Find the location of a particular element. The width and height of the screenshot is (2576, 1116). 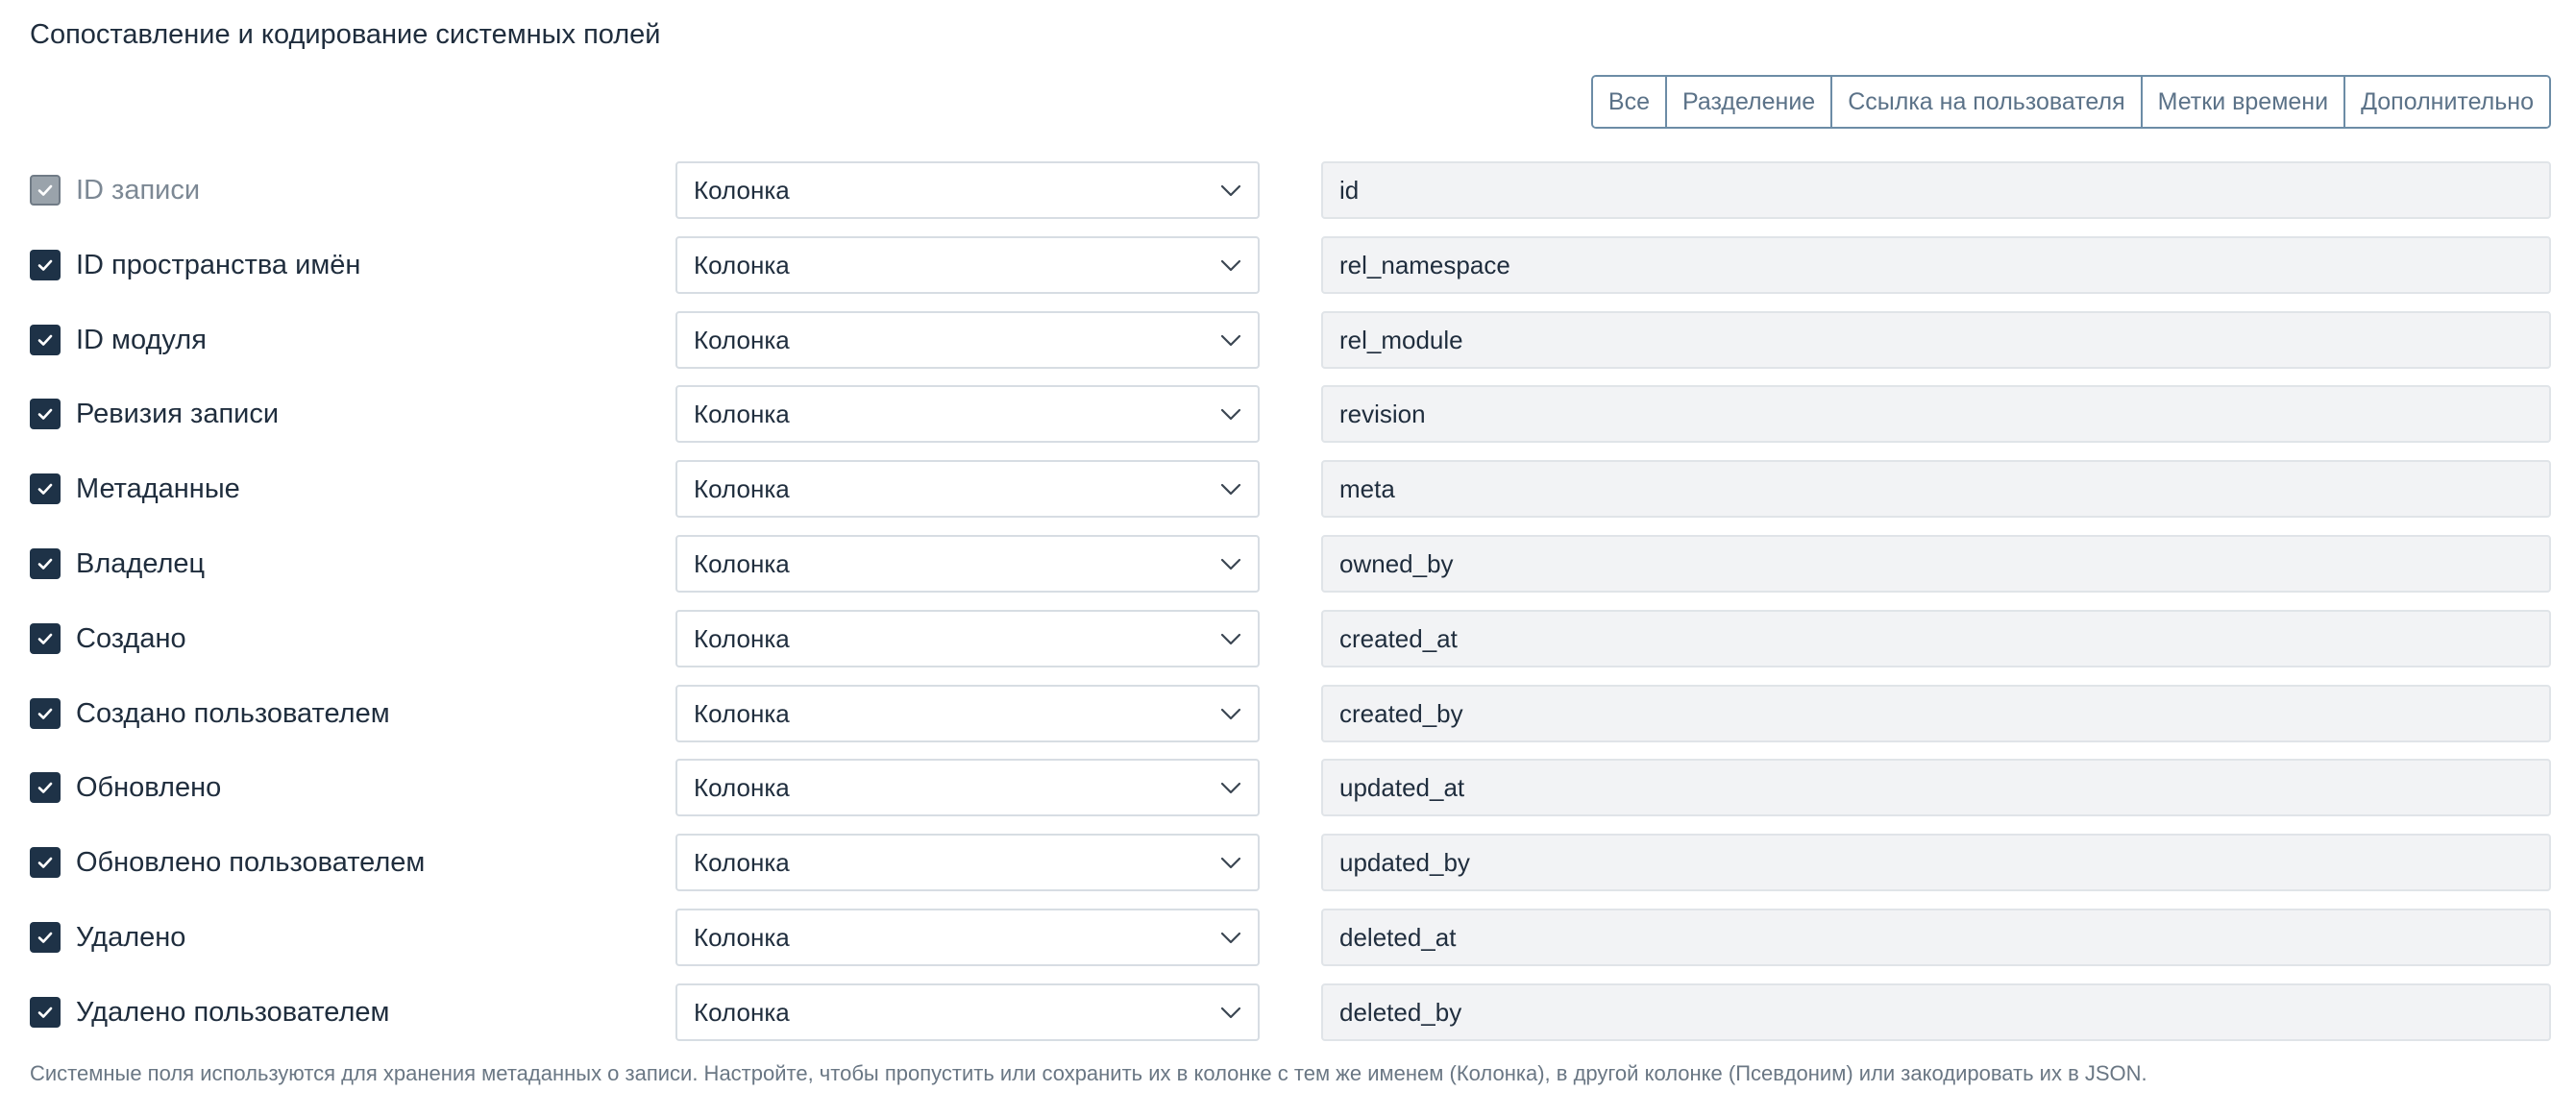

column-name-value: deleted_at is located at coordinates (1398, 937).